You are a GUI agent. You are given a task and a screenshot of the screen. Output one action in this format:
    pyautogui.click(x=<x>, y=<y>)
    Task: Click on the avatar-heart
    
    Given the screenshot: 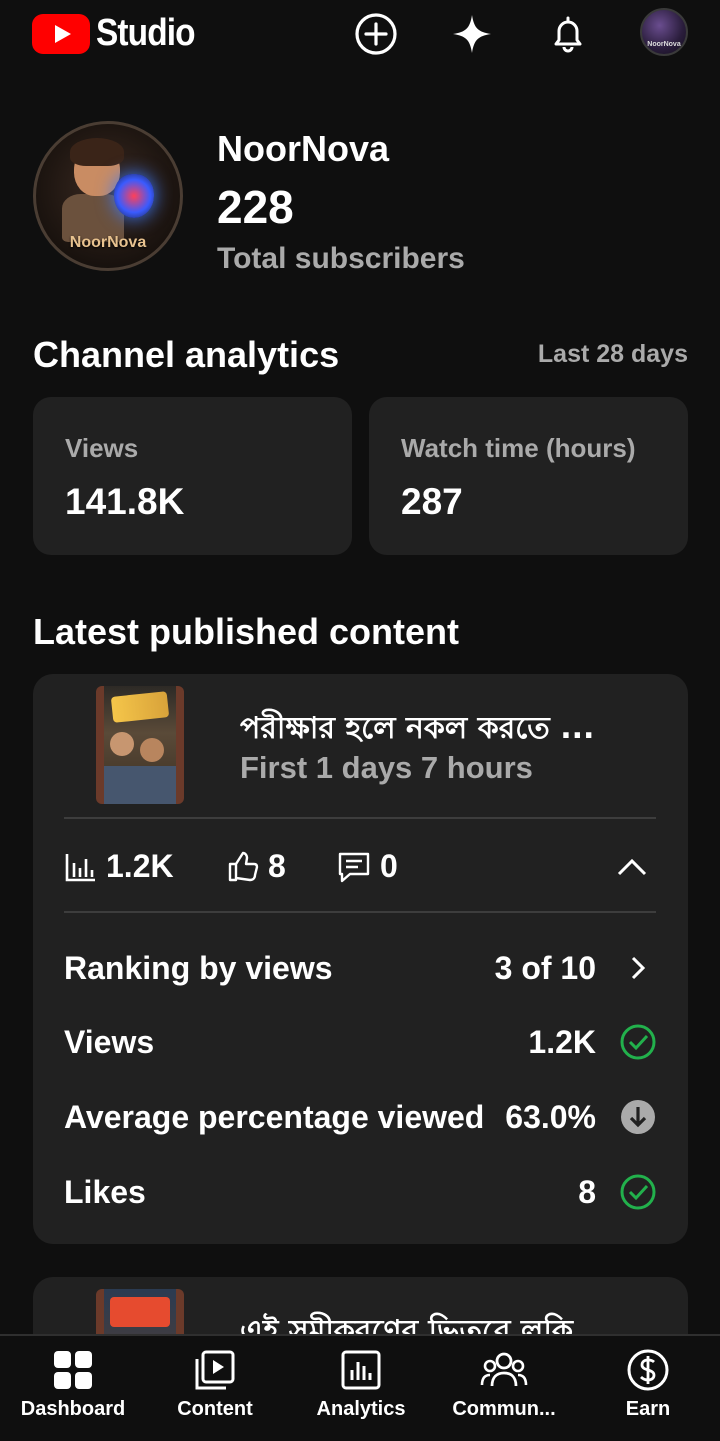 What is the action you would take?
    pyautogui.click(x=134, y=196)
    